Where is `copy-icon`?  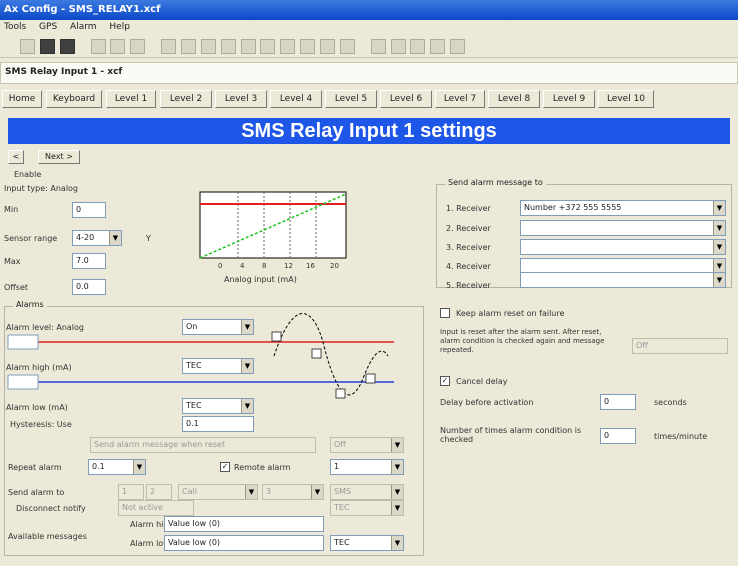 copy-icon is located at coordinates (118, 46).